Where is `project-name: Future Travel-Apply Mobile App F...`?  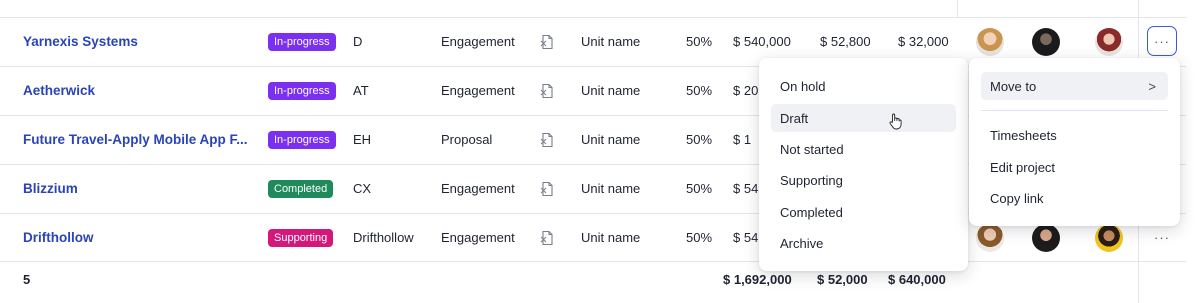 project-name: Future Travel-Apply Mobile App F... is located at coordinates (135, 139).